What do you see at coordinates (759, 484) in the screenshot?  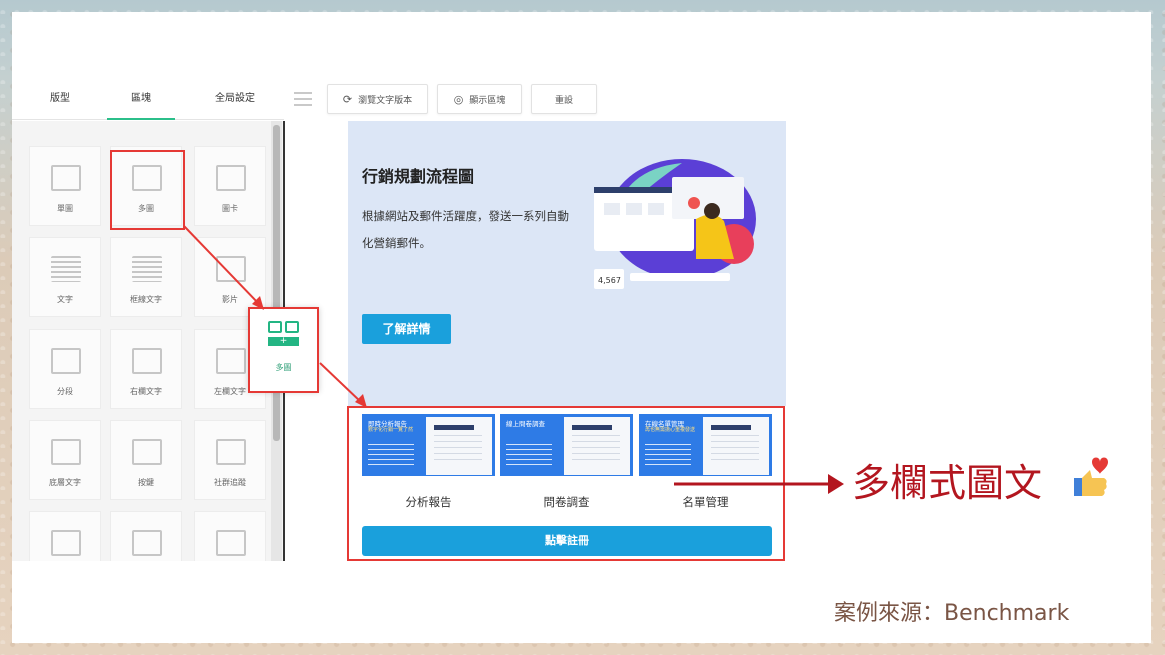 I see `callout-arrow` at bounding box center [759, 484].